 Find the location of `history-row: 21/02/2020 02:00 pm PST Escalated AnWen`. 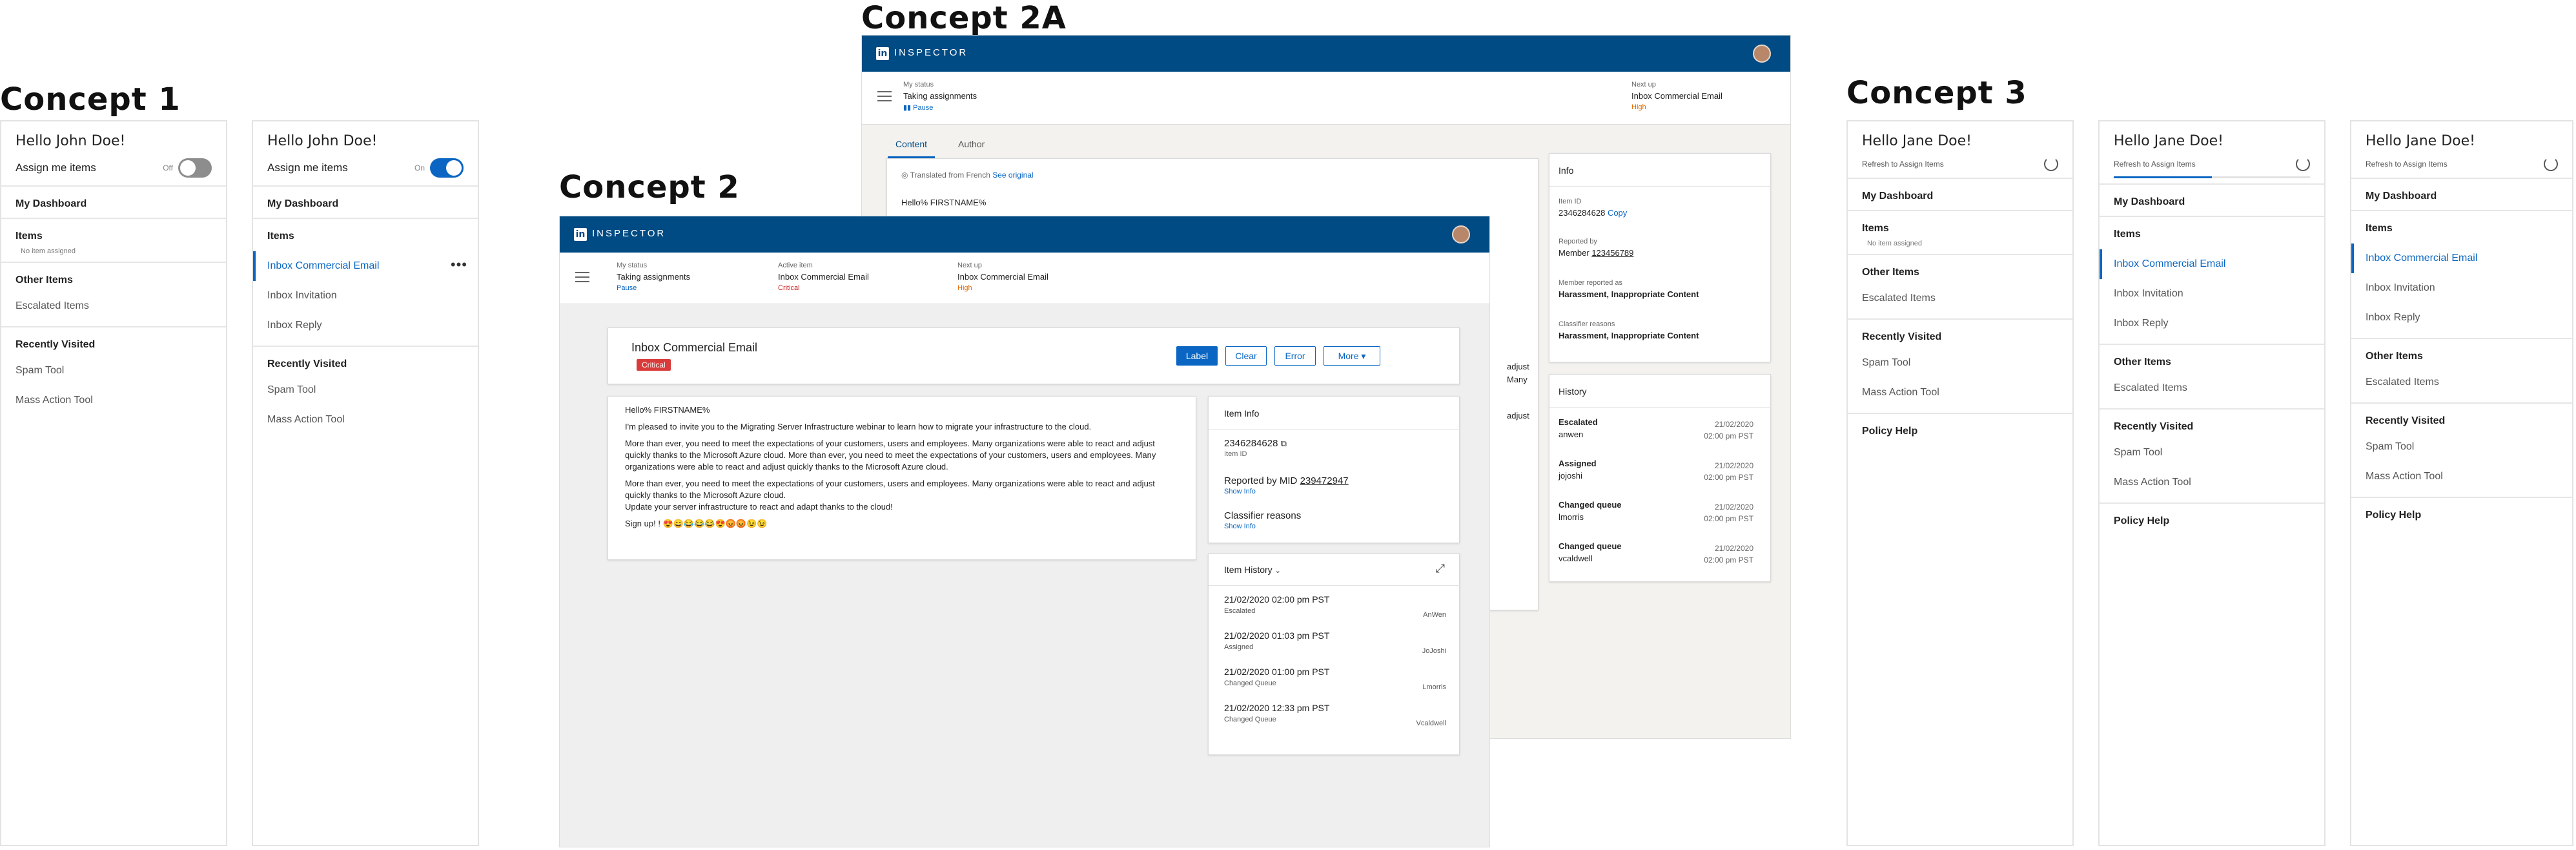

history-row: 21/02/2020 02:00 pm PST Escalated AnWen is located at coordinates (1335, 607).